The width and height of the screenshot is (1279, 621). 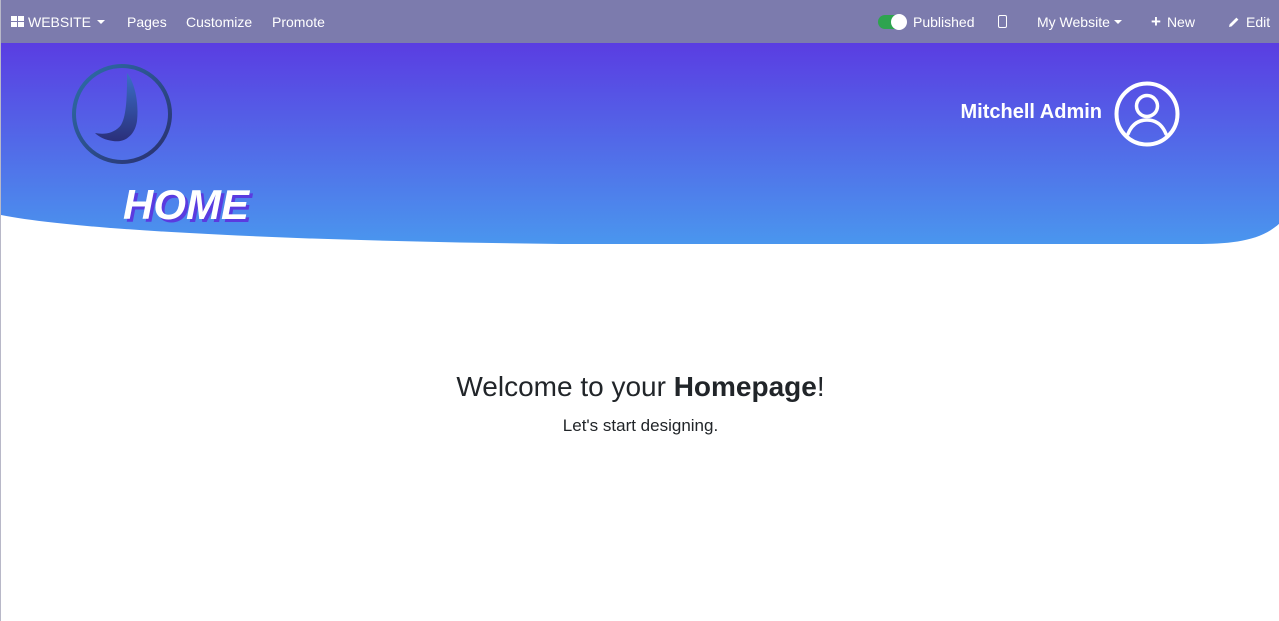 I want to click on edit-button: Edit, so click(x=1249, y=21).